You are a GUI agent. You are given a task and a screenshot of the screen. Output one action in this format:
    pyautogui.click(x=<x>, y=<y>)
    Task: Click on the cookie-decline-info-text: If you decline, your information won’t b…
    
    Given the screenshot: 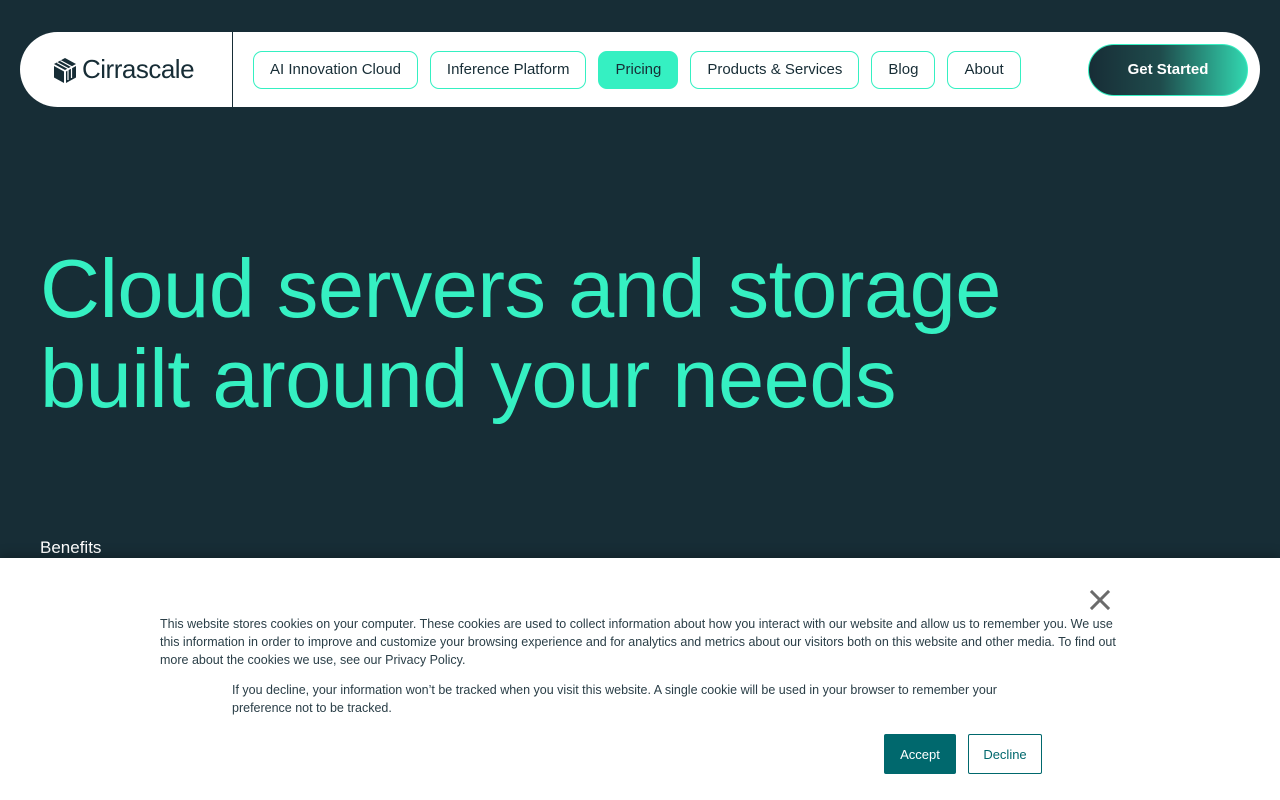 What is the action you would take?
    pyautogui.click(x=614, y=699)
    